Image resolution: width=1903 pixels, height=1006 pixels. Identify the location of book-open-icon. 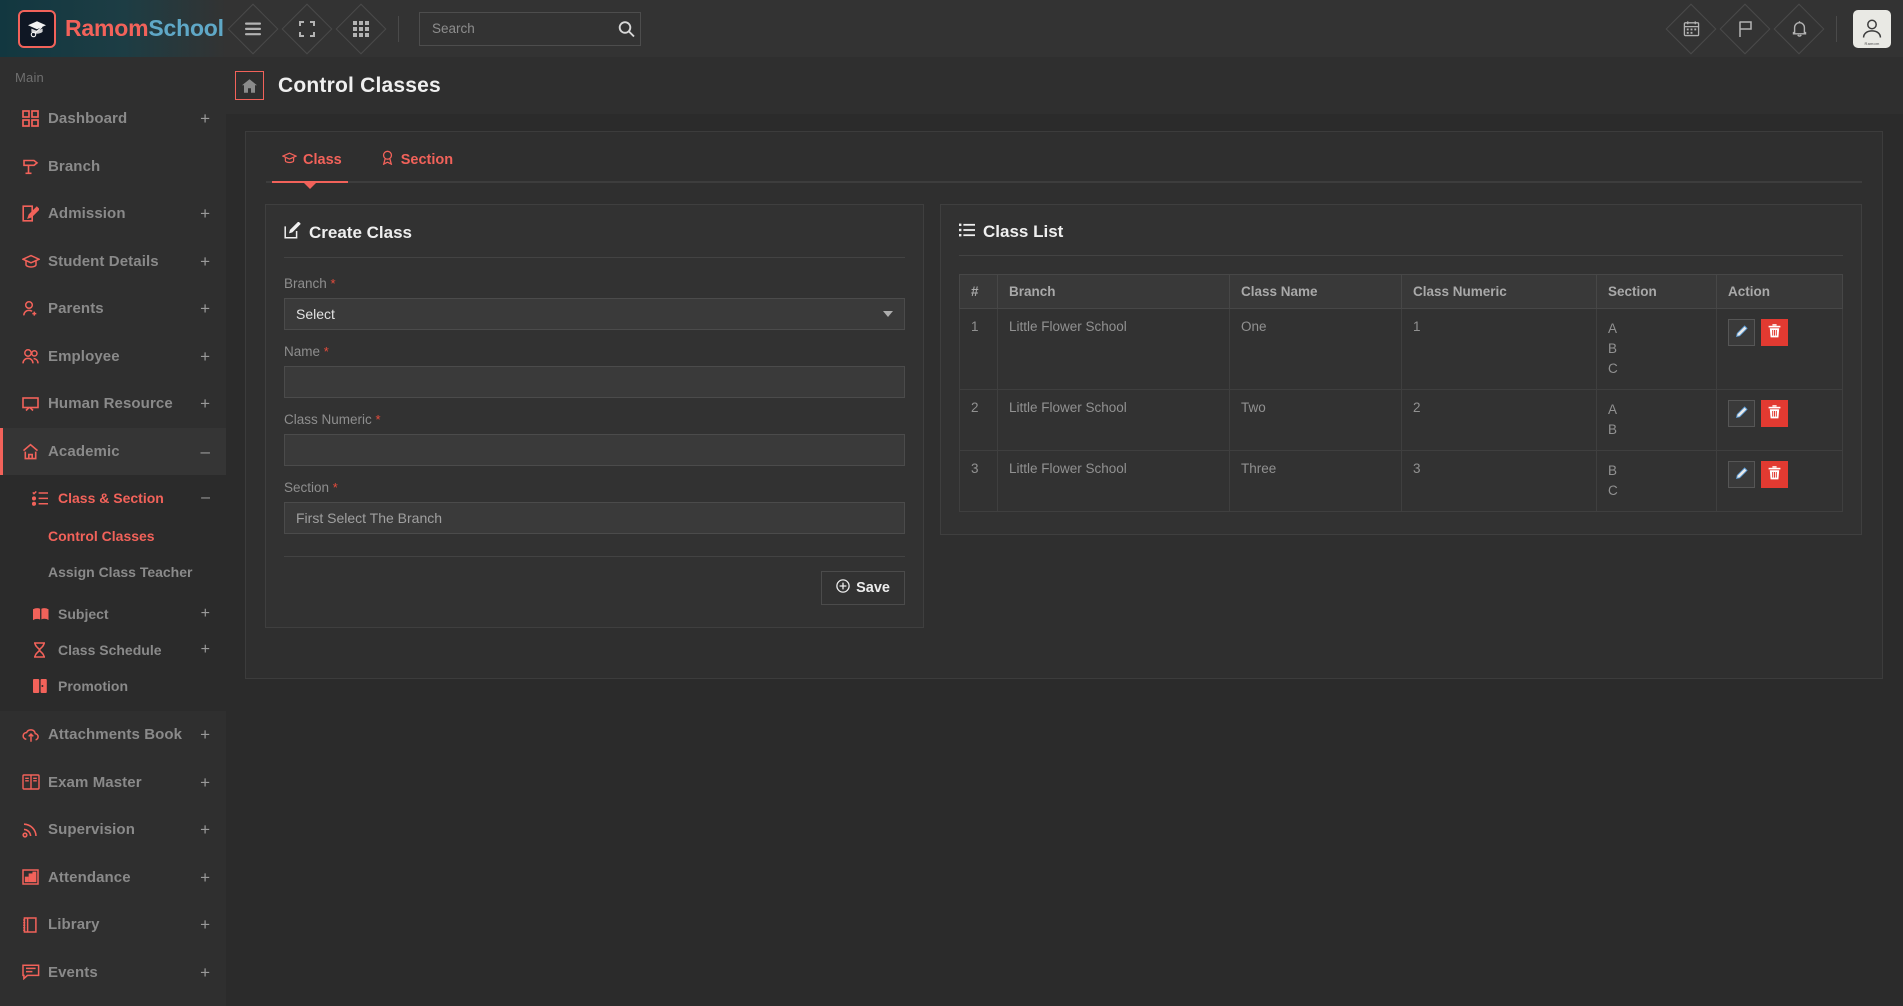
(45, 614).